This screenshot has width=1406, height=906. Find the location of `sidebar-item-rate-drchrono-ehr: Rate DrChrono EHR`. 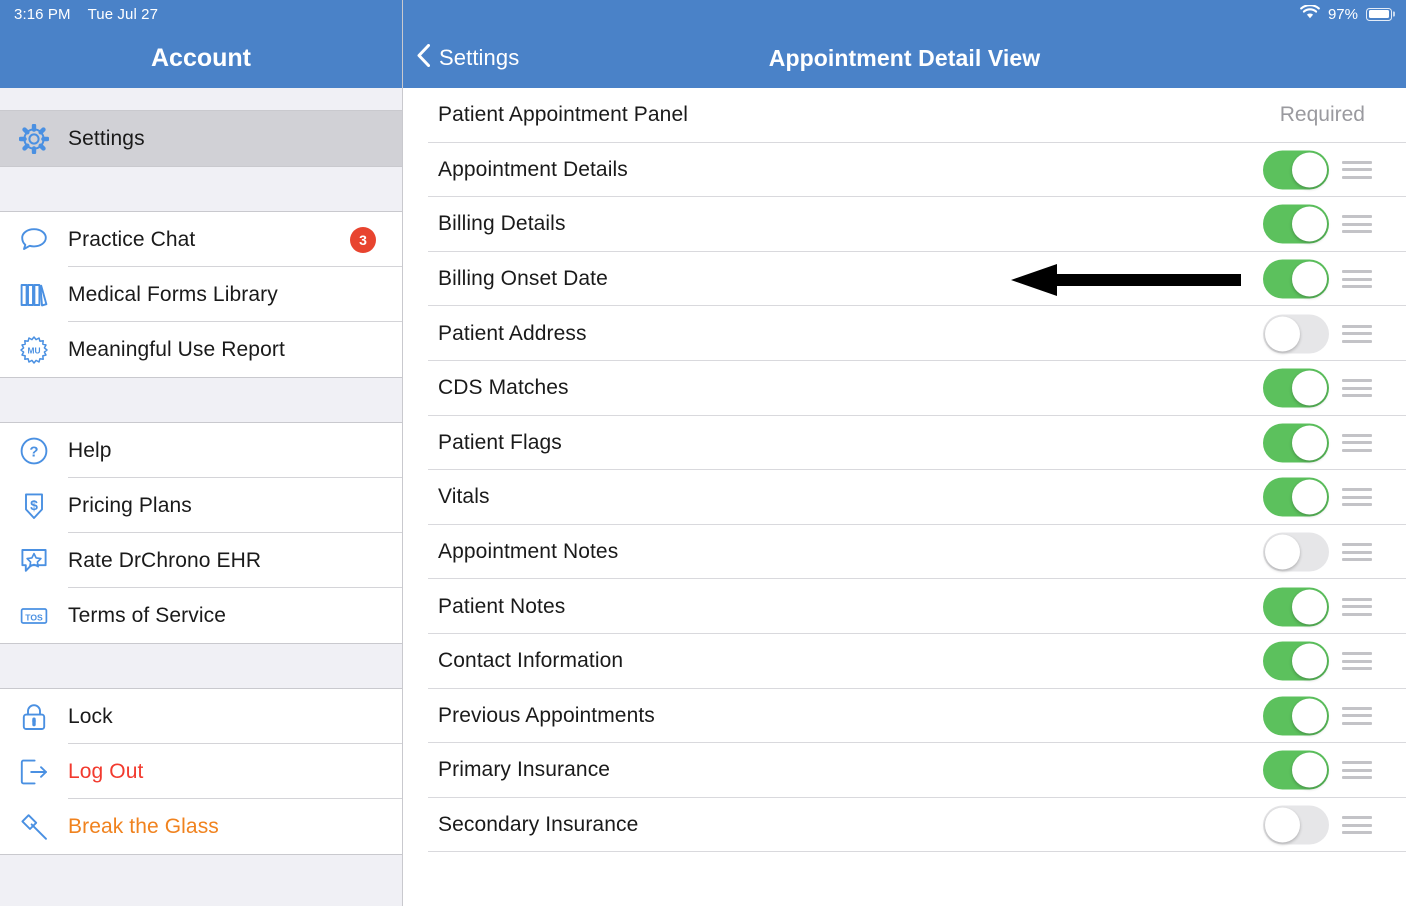

sidebar-item-rate-drchrono-ehr: Rate DrChrono EHR is located at coordinates (201, 560).